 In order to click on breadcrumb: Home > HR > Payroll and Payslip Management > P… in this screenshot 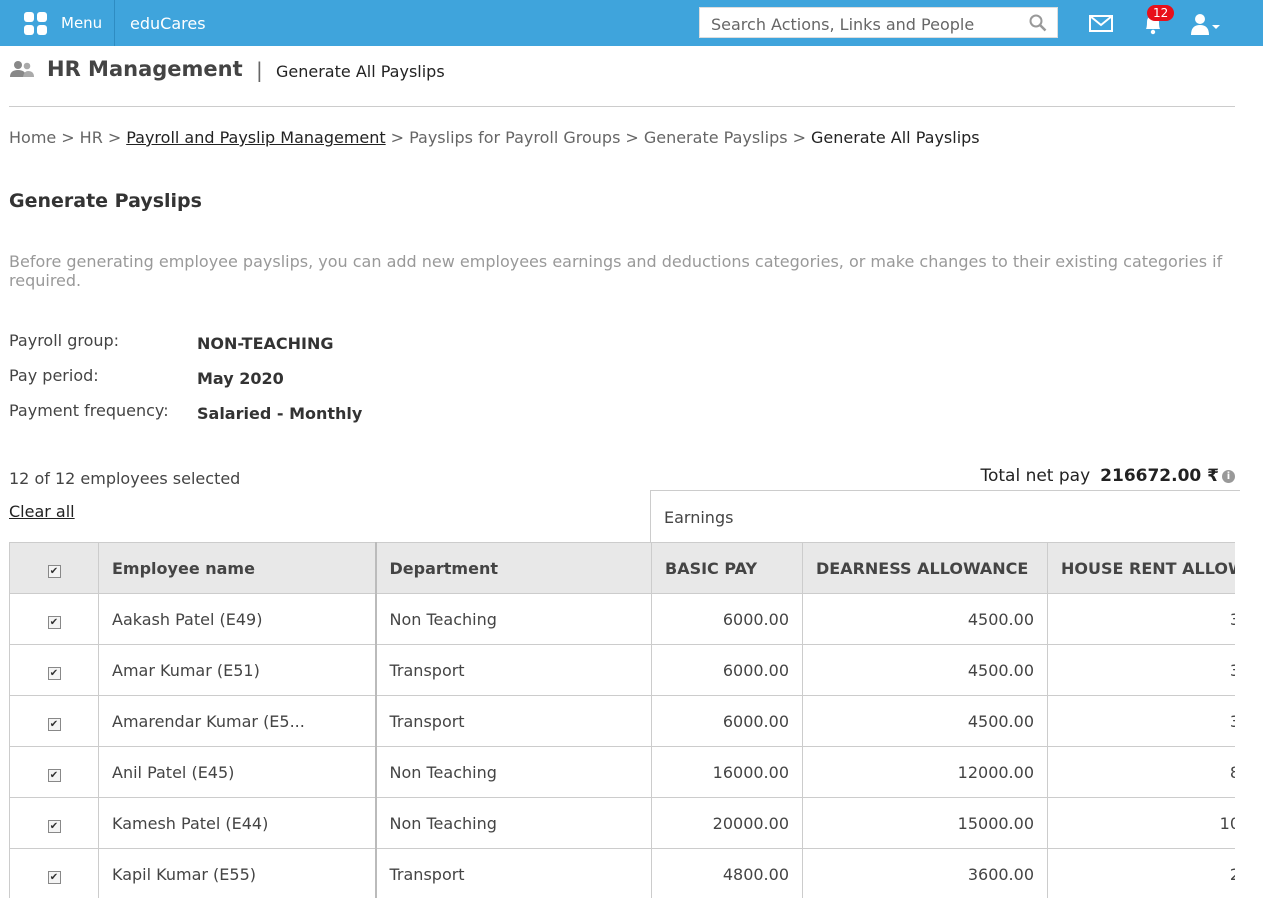, I will do `click(494, 137)`.